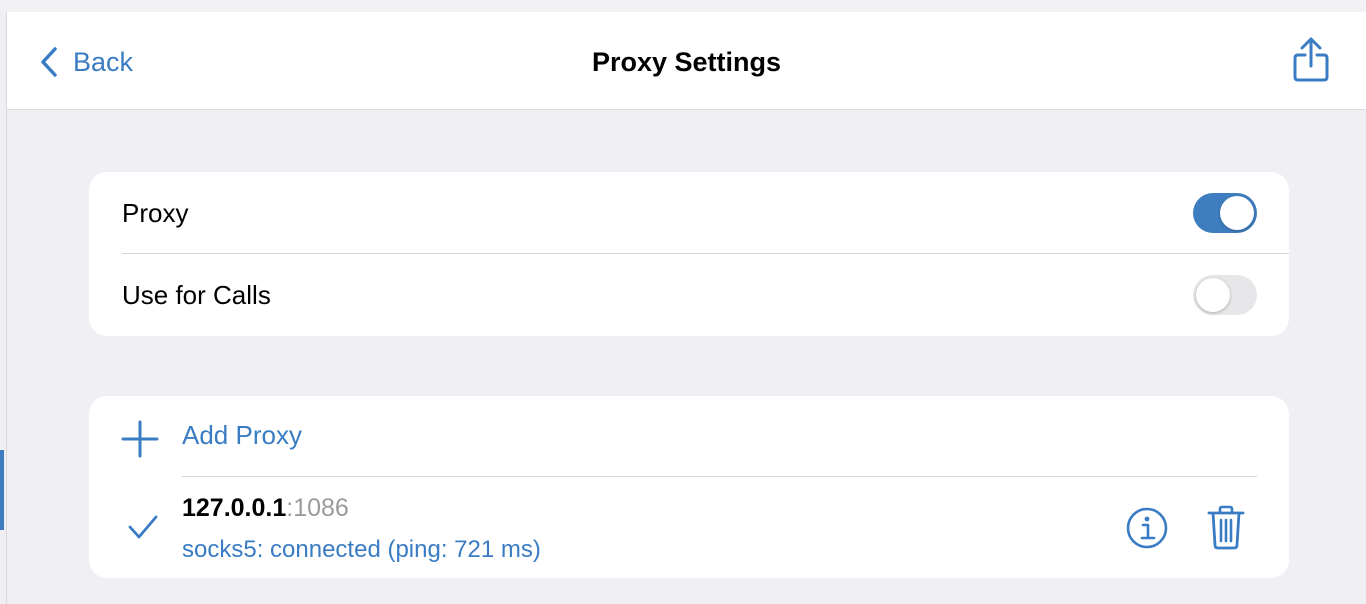 The image size is (1366, 604). I want to click on plus-icon, so click(140, 439).